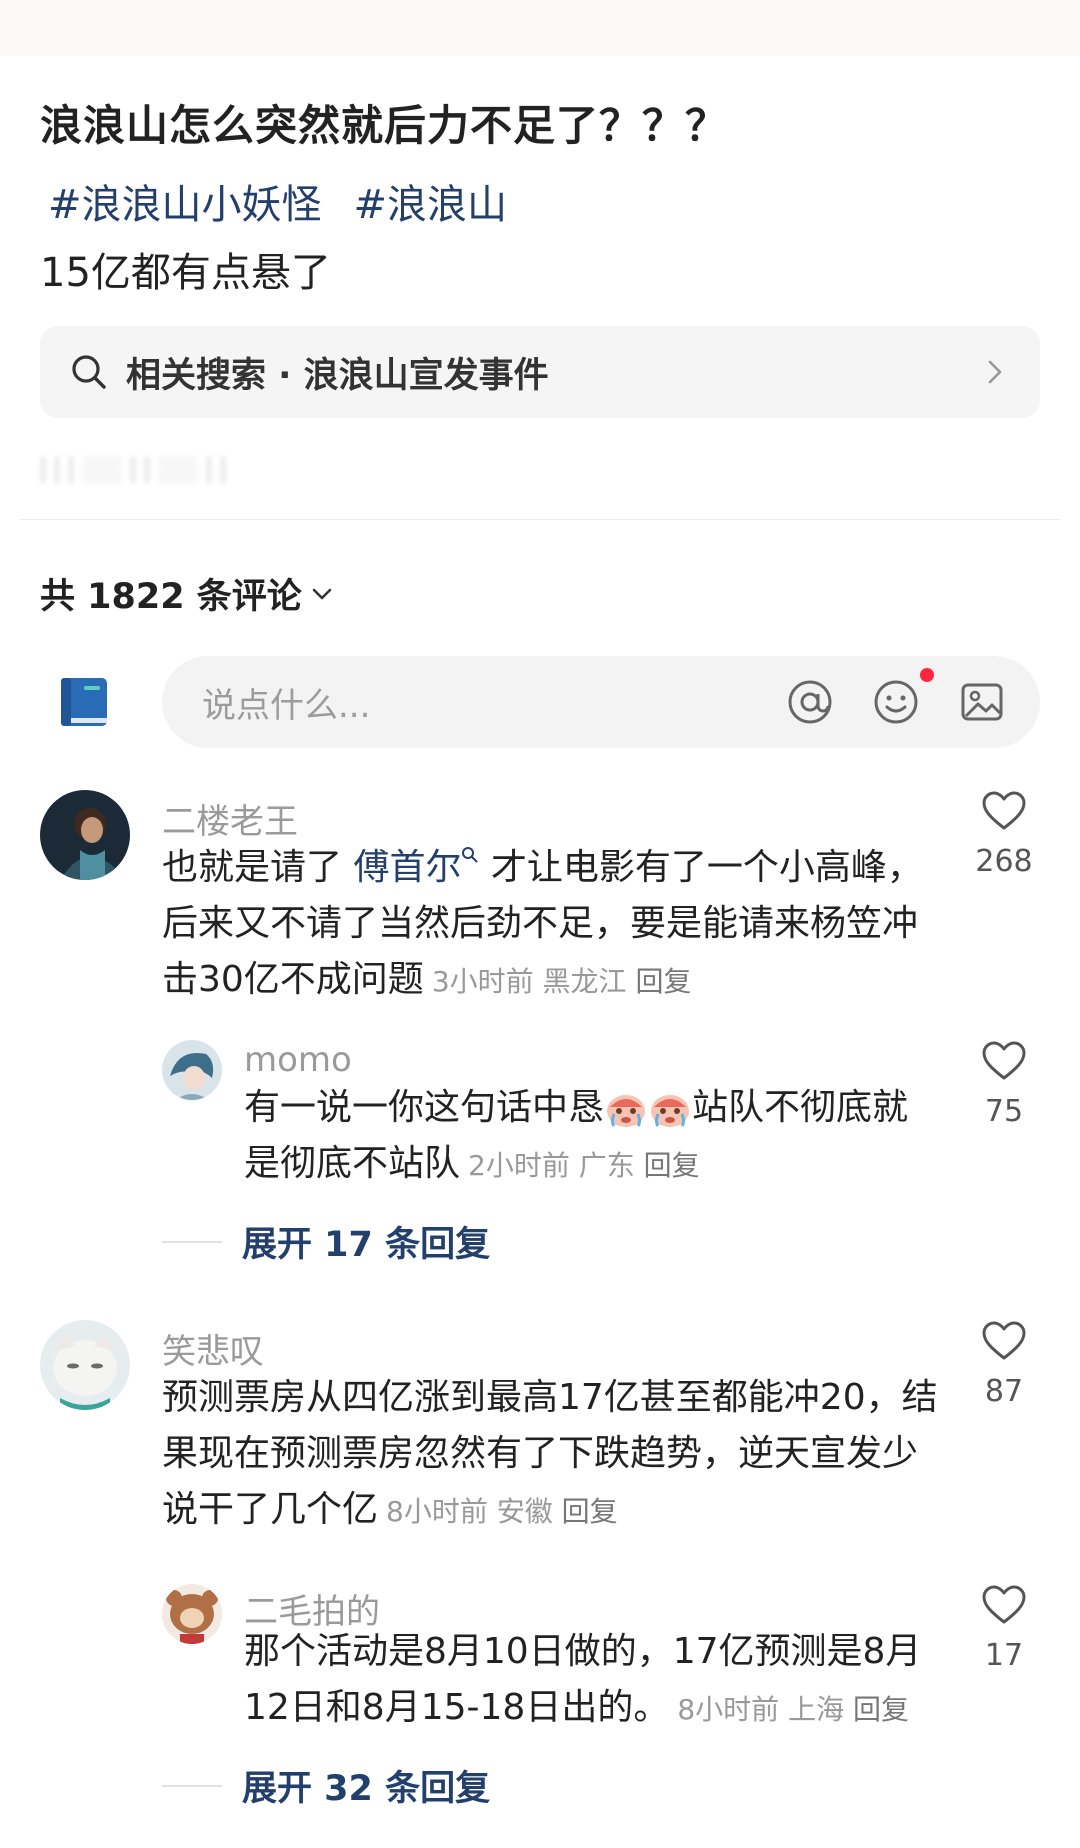 The image size is (1080, 1848). What do you see at coordinates (1004, 1364) in the screenshot?
I see `like-button: 87` at bounding box center [1004, 1364].